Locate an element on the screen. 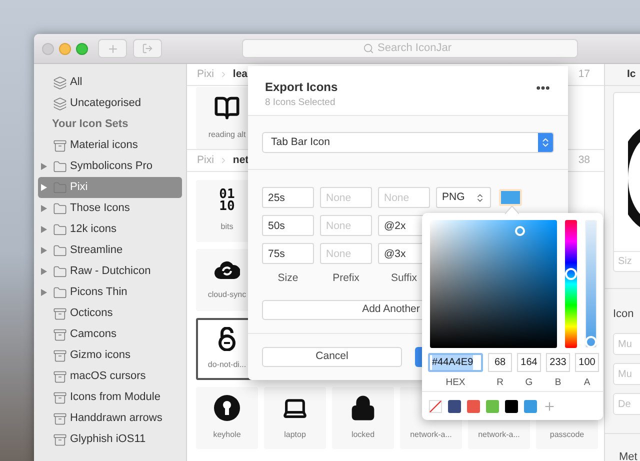  breadcrumb-item: net is located at coordinates (240, 160).